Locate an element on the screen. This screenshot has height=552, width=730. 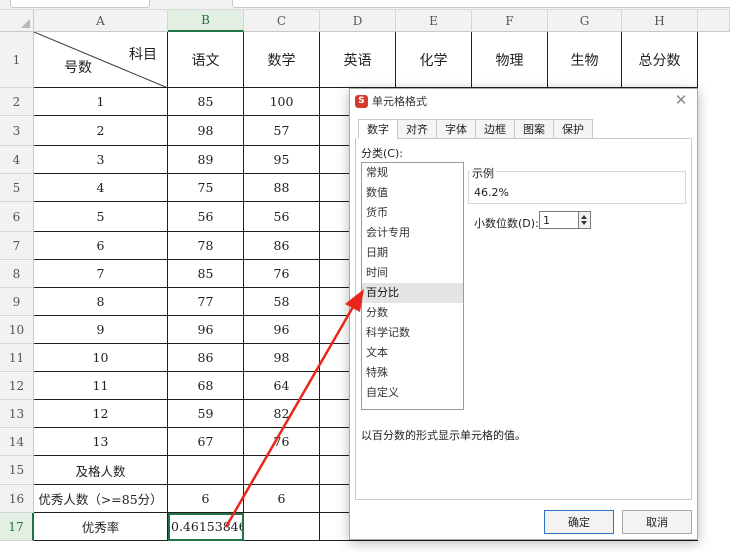
table-cell: 0.46153846 is located at coordinates (206, 527).